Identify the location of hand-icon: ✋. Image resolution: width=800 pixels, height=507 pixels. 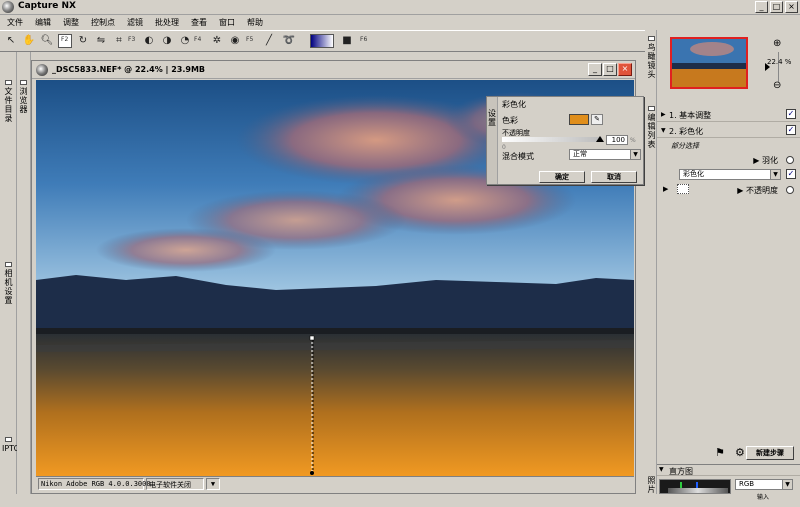
(29, 41).